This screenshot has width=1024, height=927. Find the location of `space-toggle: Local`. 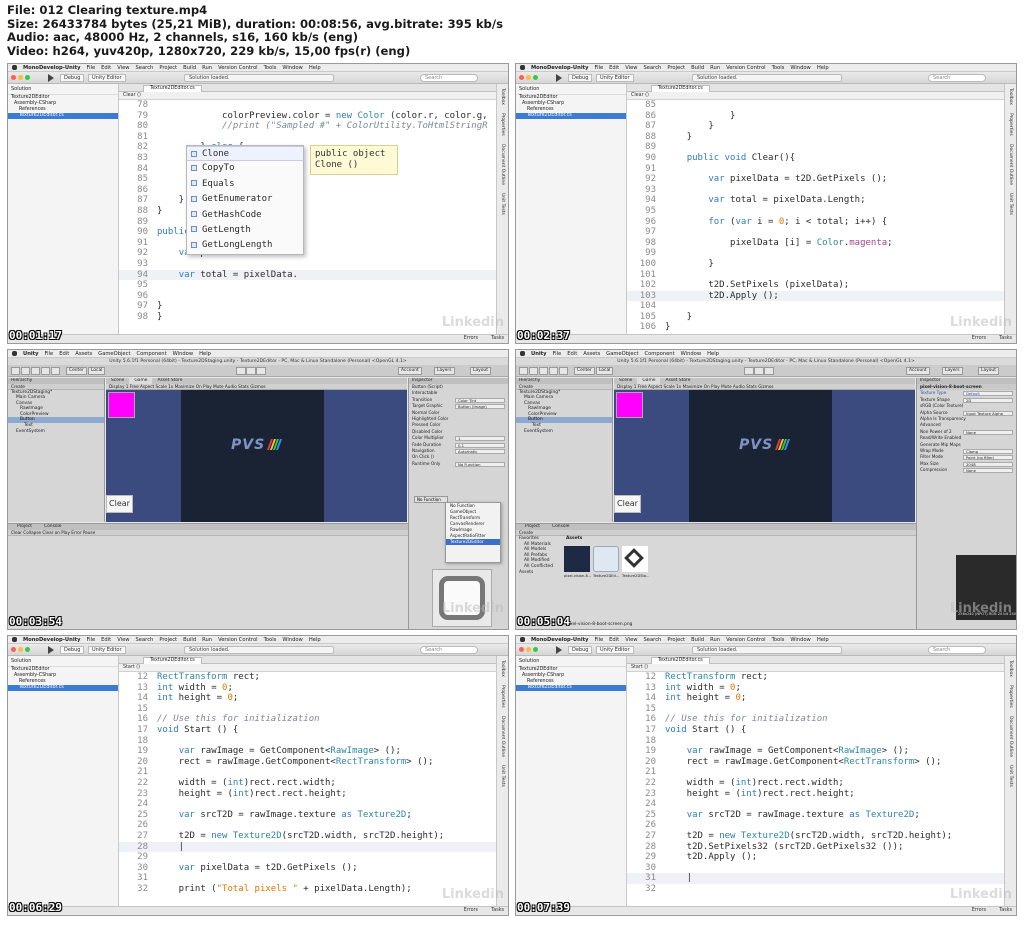

space-toggle: Local is located at coordinates (605, 371).